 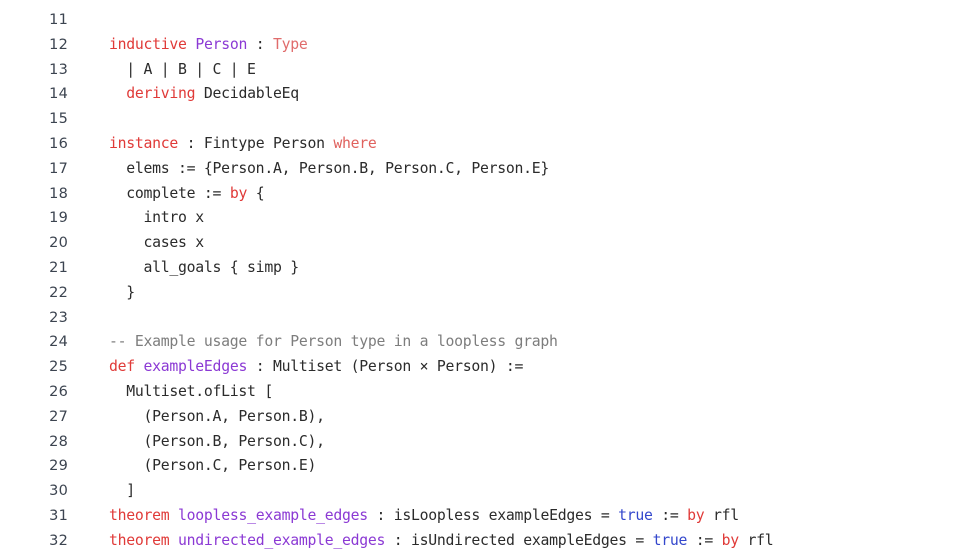 I want to click on code-token: }, so click(x=122, y=292).